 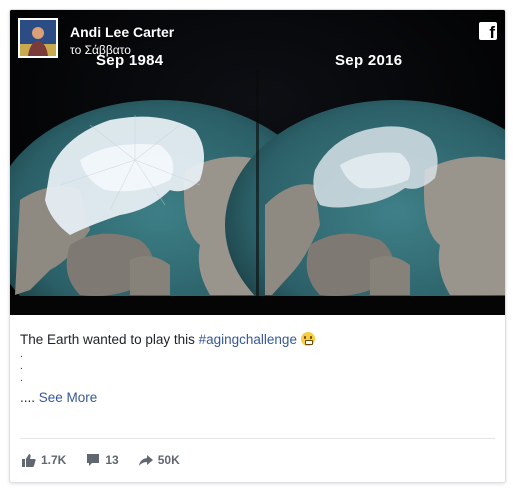 I want to click on shares-stat: 50K, so click(x=159, y=460).